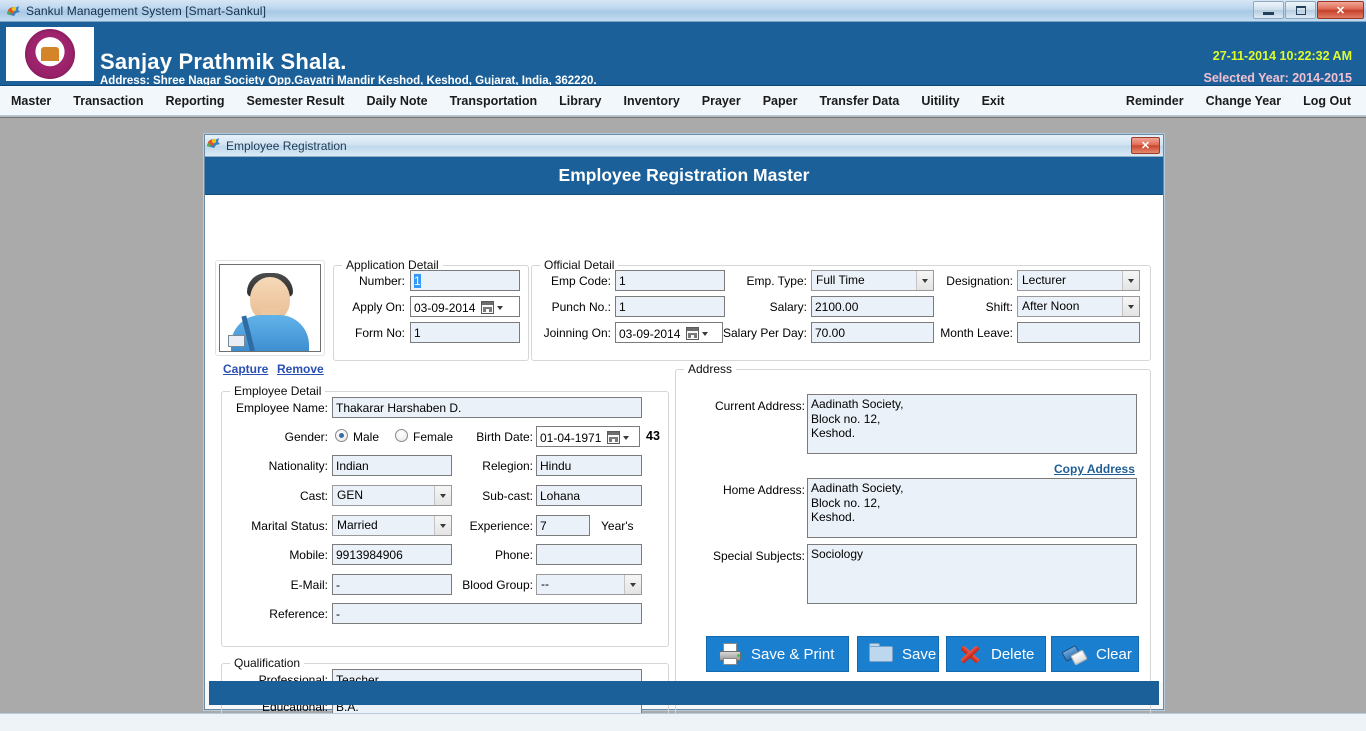 The height and width of the screenshot is (731, 1366). I want to click on special-subjects-textarea: Sociology, so click(972, 574).